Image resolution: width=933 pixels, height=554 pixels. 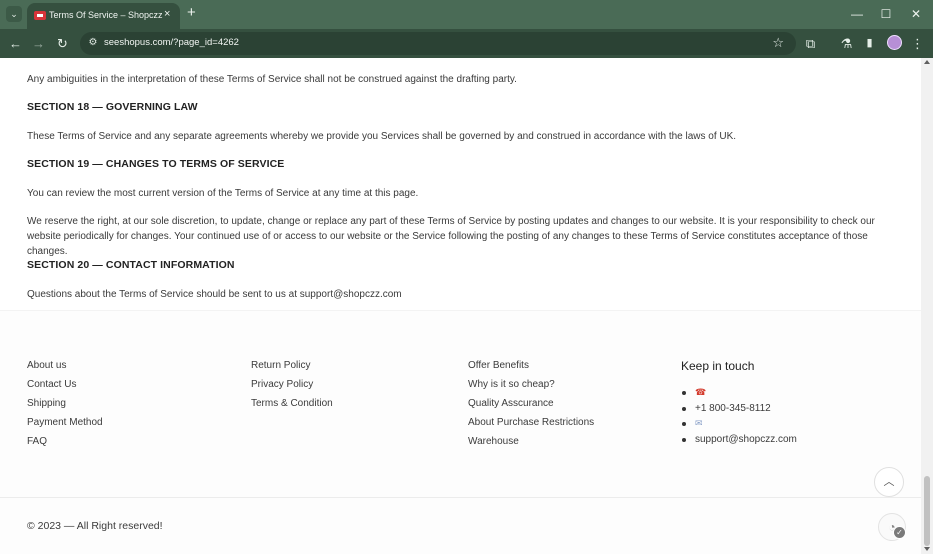 I want to click on reload-icon: ↻, so click(x=62, y=43).